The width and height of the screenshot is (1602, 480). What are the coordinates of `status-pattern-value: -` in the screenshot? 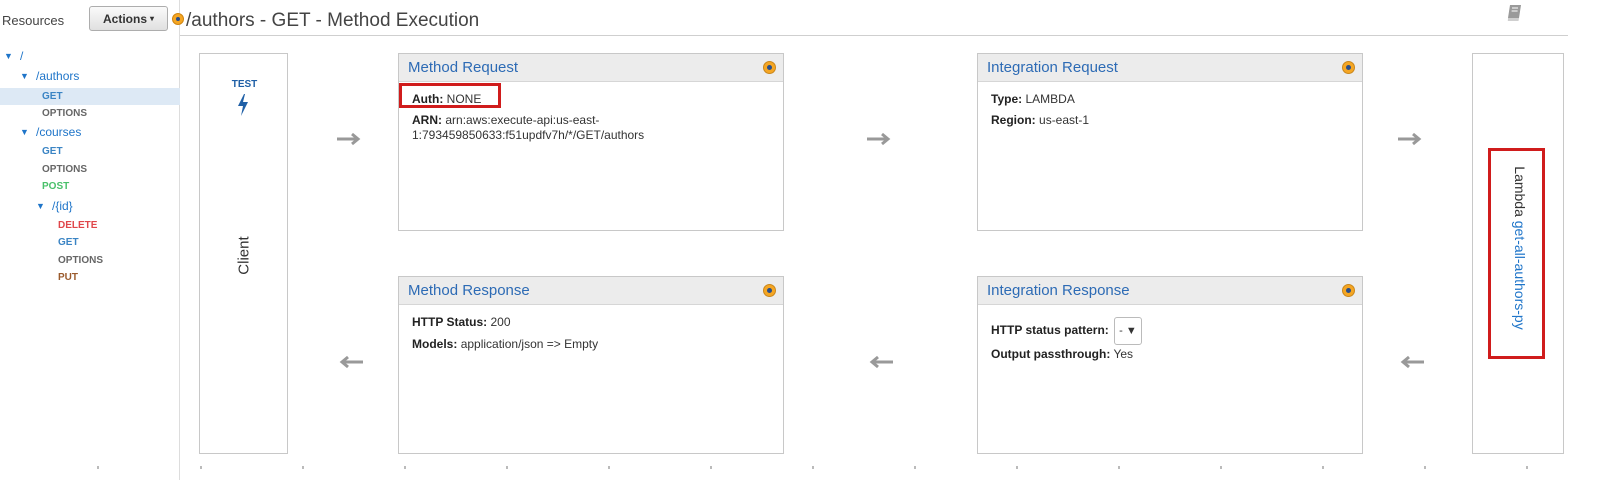 It's located at (1121, 331).